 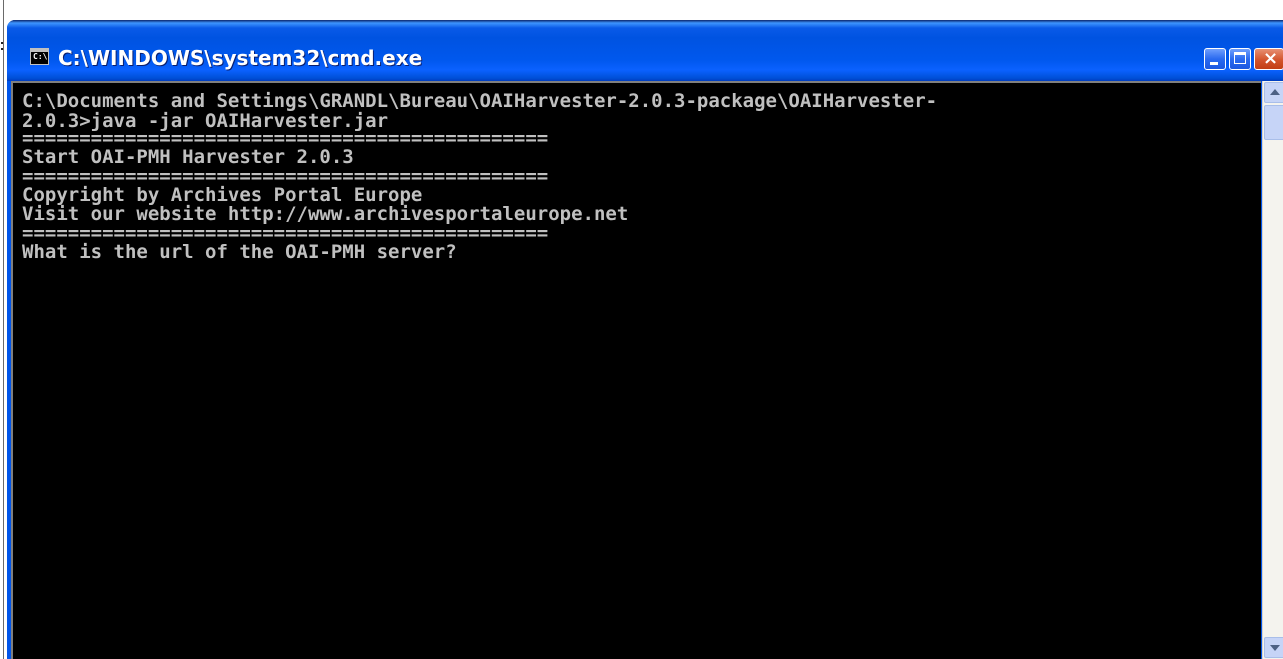 I want to click on close-icon: ×, so click(x=1271, y=58).